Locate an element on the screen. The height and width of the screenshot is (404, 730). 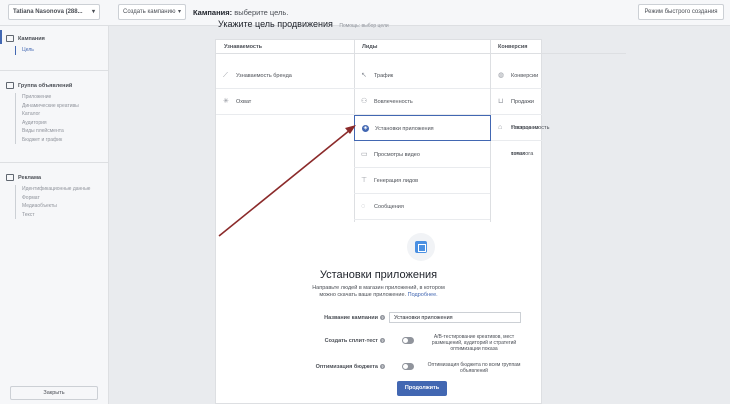
annotation-arrow is located at coordinates (287, 181).